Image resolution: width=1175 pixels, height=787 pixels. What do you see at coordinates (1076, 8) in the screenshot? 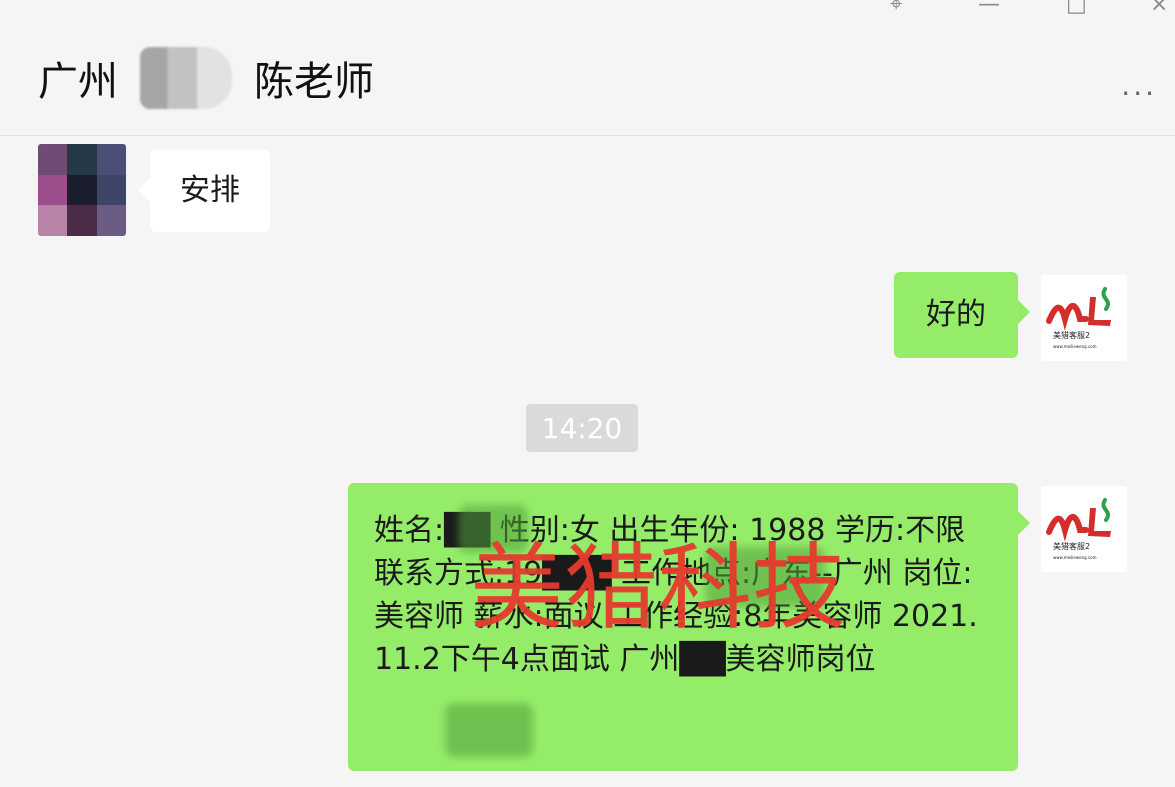
I see `maximize-icon: □` at bounding box center [1076, 8].